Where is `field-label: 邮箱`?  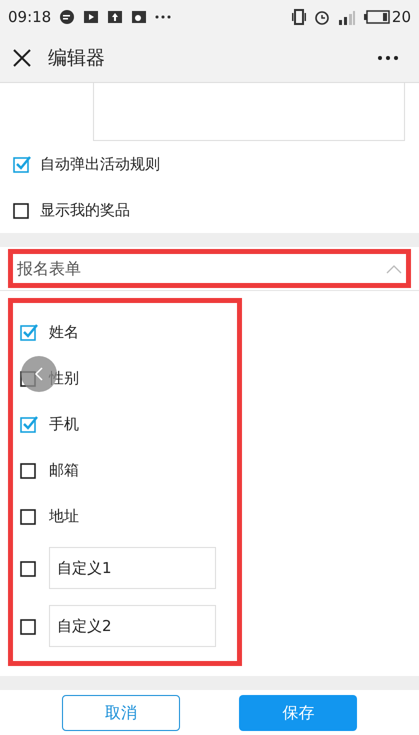 field-label: 邮箱 is located at coordinates (64, 470).